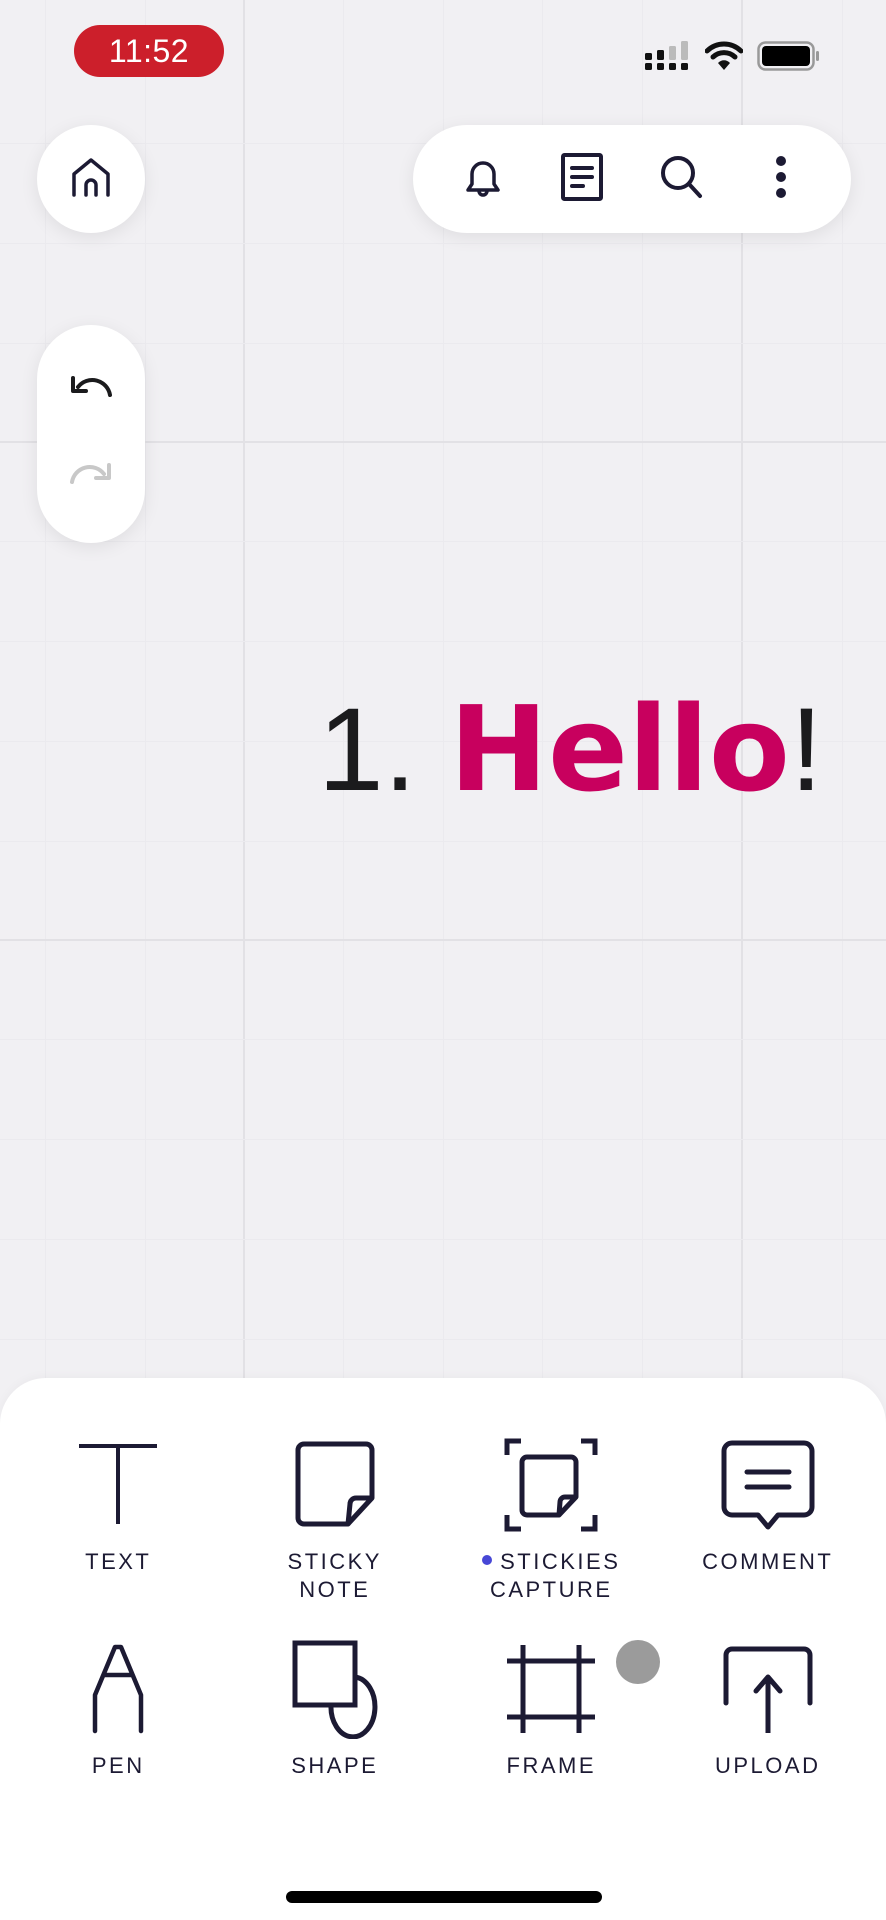 This screenshot has height=1920, width=886. What do you see at coordinates (768, 1765) in the screenshot?
I see `tool-label: UPLOAD` at bounding box center [768, 1765].